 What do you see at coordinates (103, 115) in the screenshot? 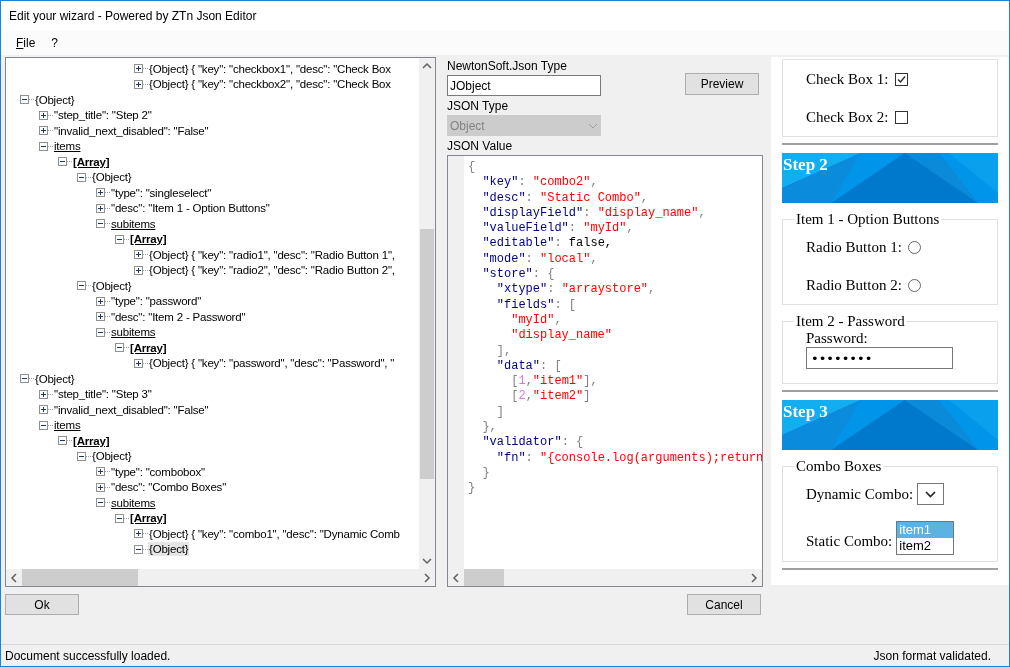
I see `tree-node: "step_title": "Step 2"` at bounding box center [103, 115].